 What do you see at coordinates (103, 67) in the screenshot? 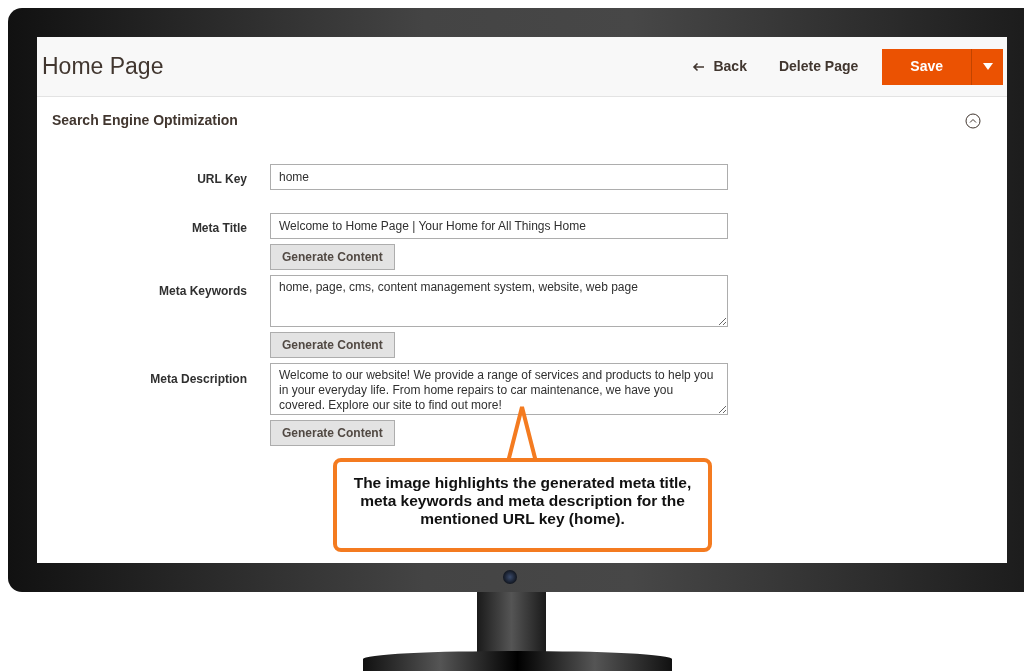
I see `page-title: Home Page` at bounding box center [103, 67].